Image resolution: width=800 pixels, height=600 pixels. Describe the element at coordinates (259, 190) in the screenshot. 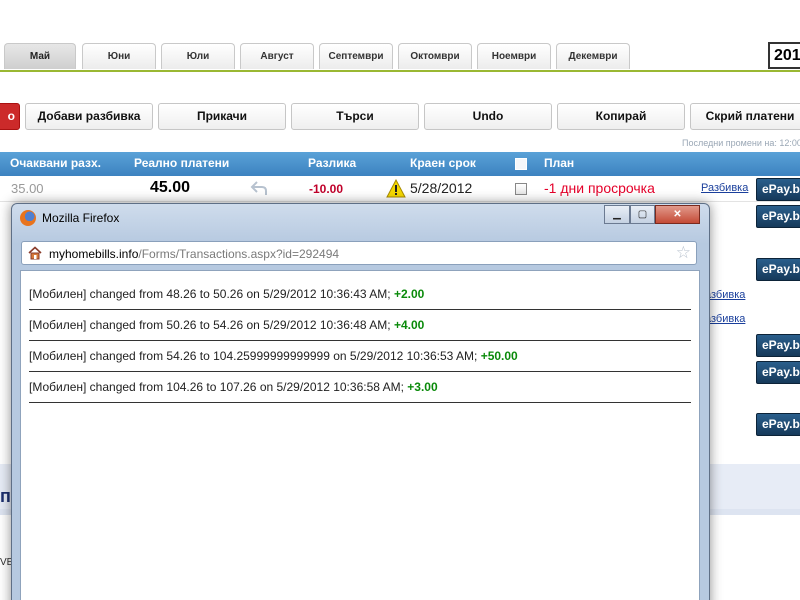

I see `revert-arrow-icon` at that location.